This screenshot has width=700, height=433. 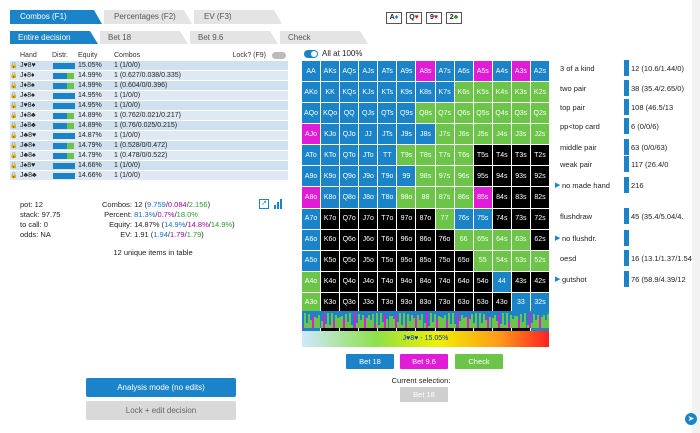 What do you see at coordinates (311, 92) in the screenshot?
I see `range-cell: AKo` at bounding box center [311, 92].